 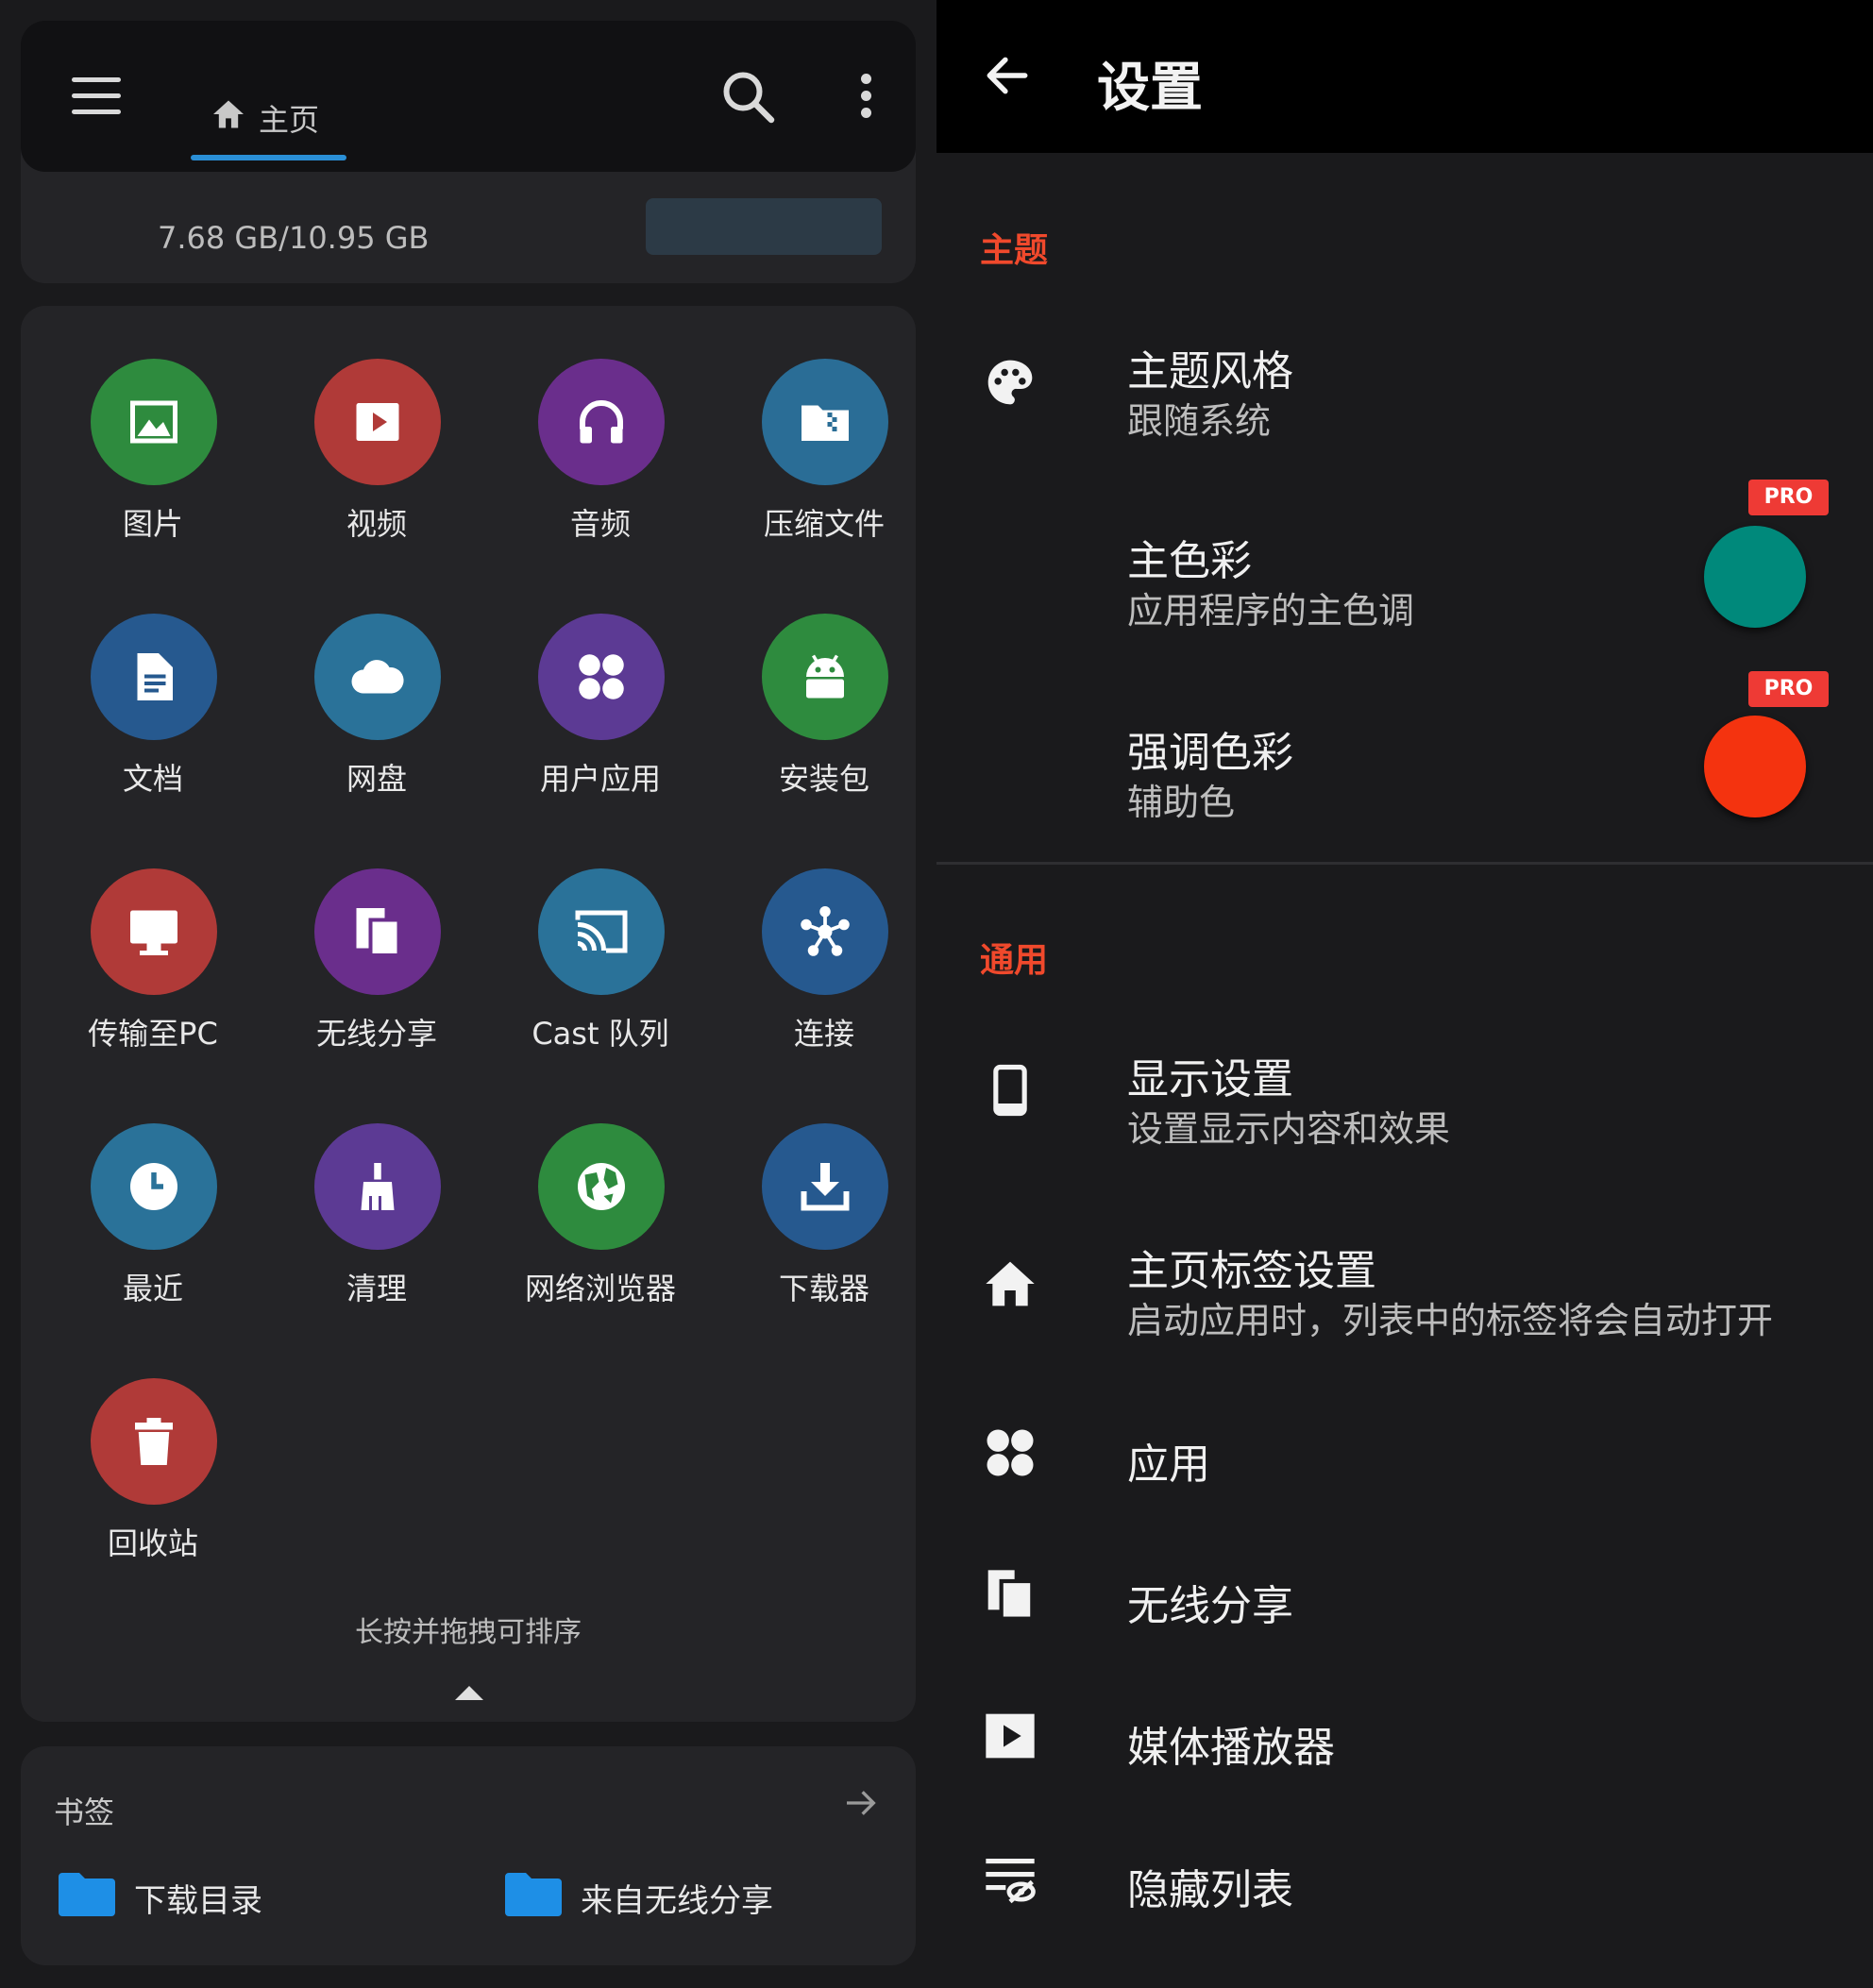 What do you see at coordinates (1014, 960) in the screenshot?
I see `section-general-title: 通用` at bounding box center [1014, 960].